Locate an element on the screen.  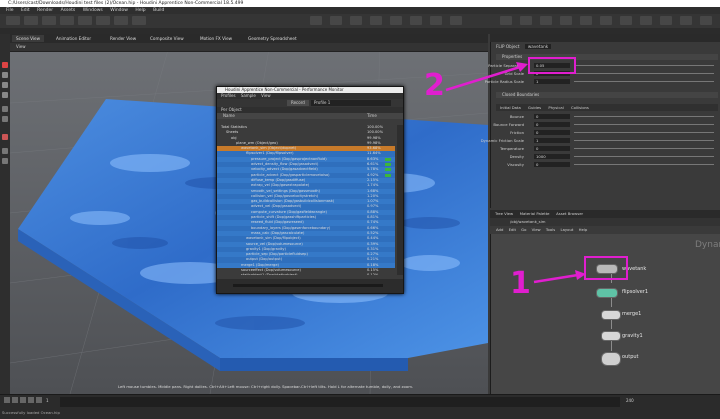
profile-select: Profile 1 is located at coordinates (351, 103).